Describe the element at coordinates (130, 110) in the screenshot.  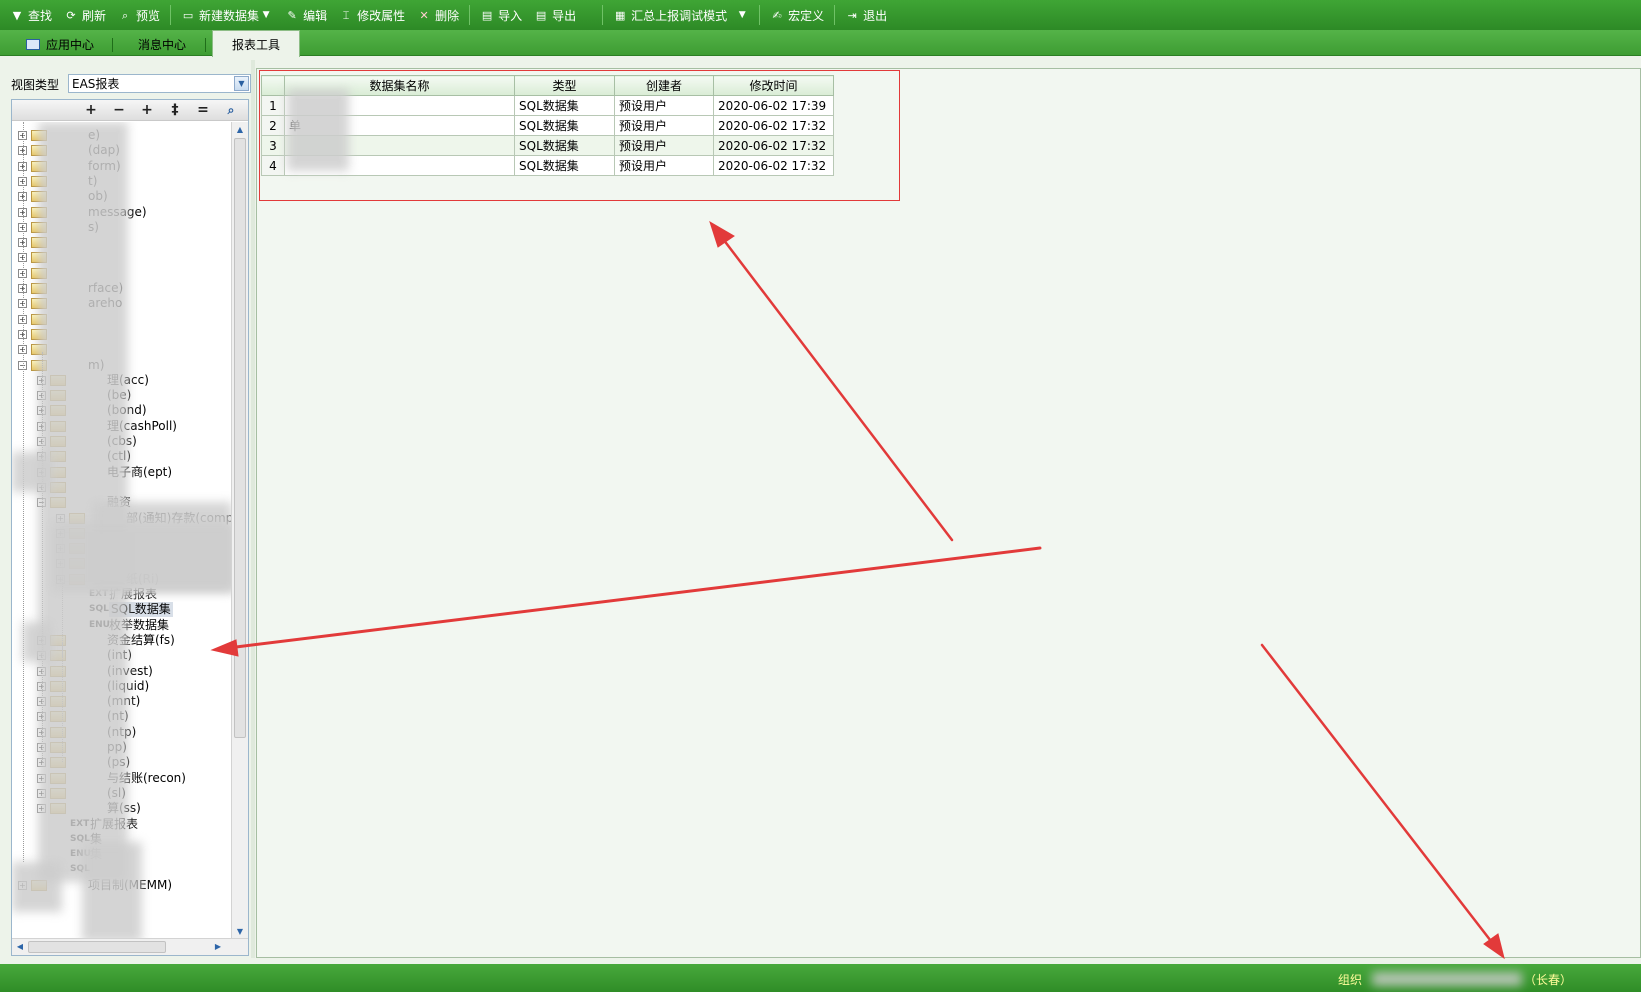
I see `tree-toolbar: + − + ‡ = ⌕` at that location.